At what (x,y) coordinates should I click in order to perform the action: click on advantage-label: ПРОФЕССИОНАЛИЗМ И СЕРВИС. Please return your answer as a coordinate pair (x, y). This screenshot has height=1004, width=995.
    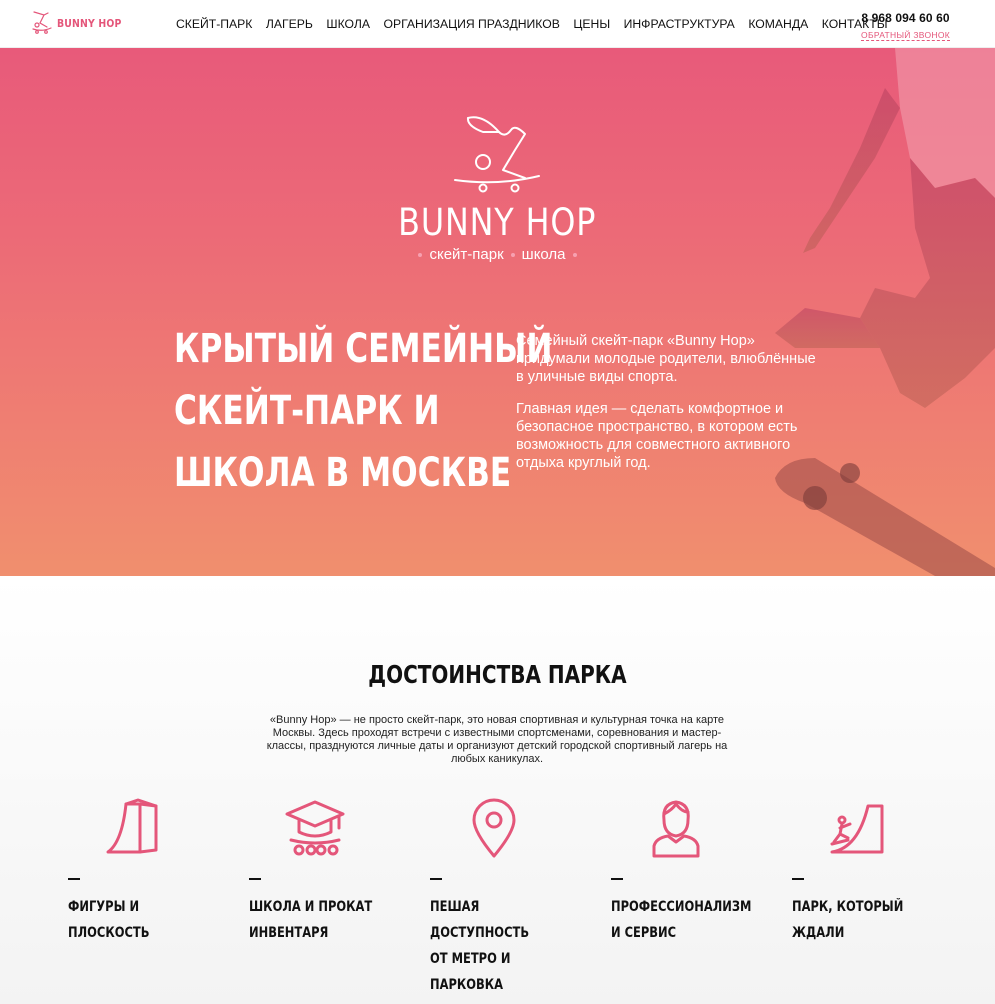
    Looking at the image, I should click on (681, 920).